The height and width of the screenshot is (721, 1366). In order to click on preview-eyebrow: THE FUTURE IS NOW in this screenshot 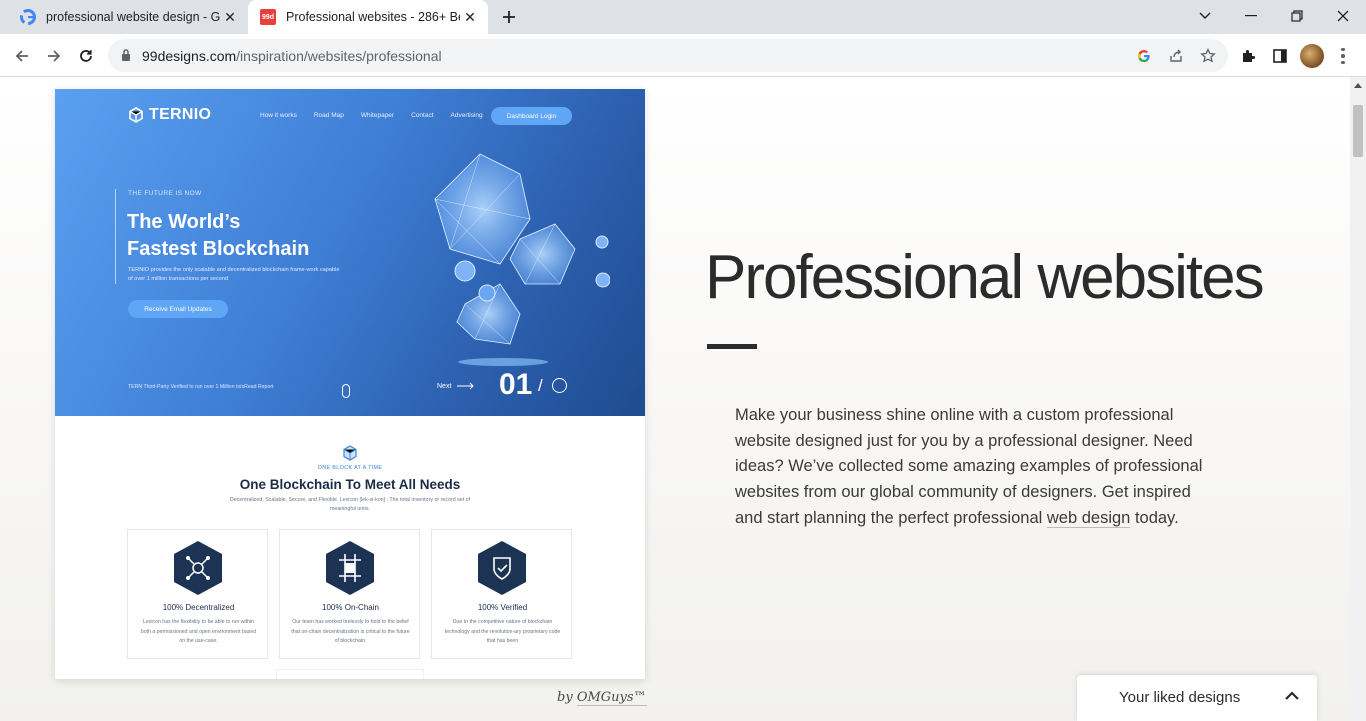, I will do `click(165, 193)`.